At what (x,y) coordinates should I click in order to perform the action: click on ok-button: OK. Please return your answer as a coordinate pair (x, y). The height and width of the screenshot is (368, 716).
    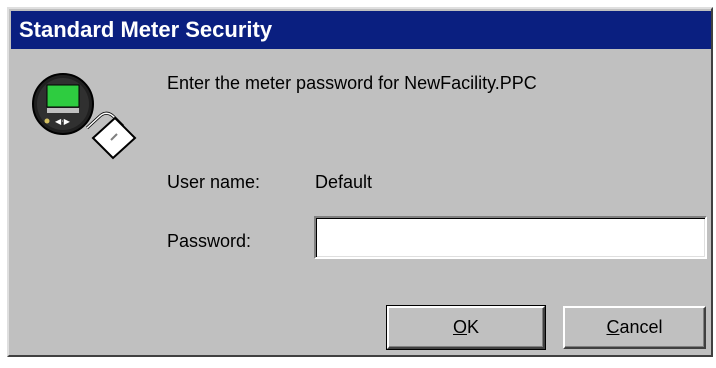
    Looking at the image, I should click on (466, 327).